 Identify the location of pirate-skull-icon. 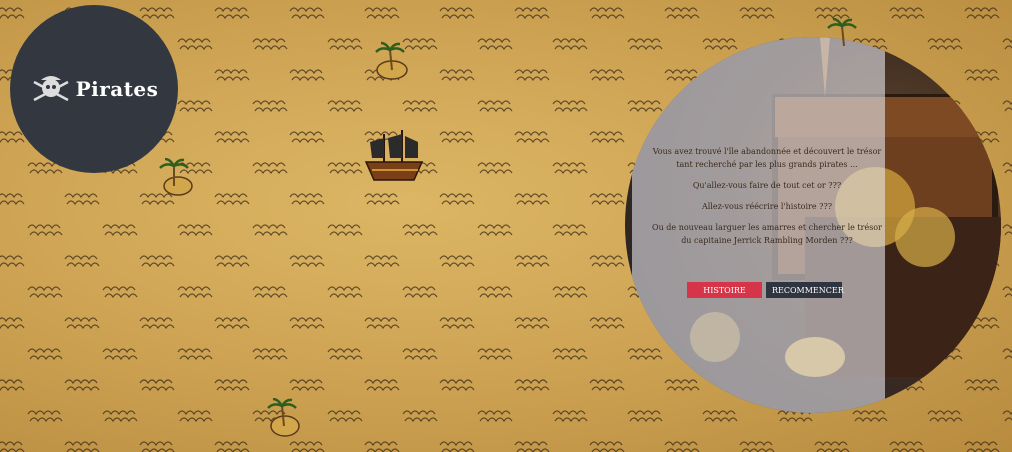
(50, 89).